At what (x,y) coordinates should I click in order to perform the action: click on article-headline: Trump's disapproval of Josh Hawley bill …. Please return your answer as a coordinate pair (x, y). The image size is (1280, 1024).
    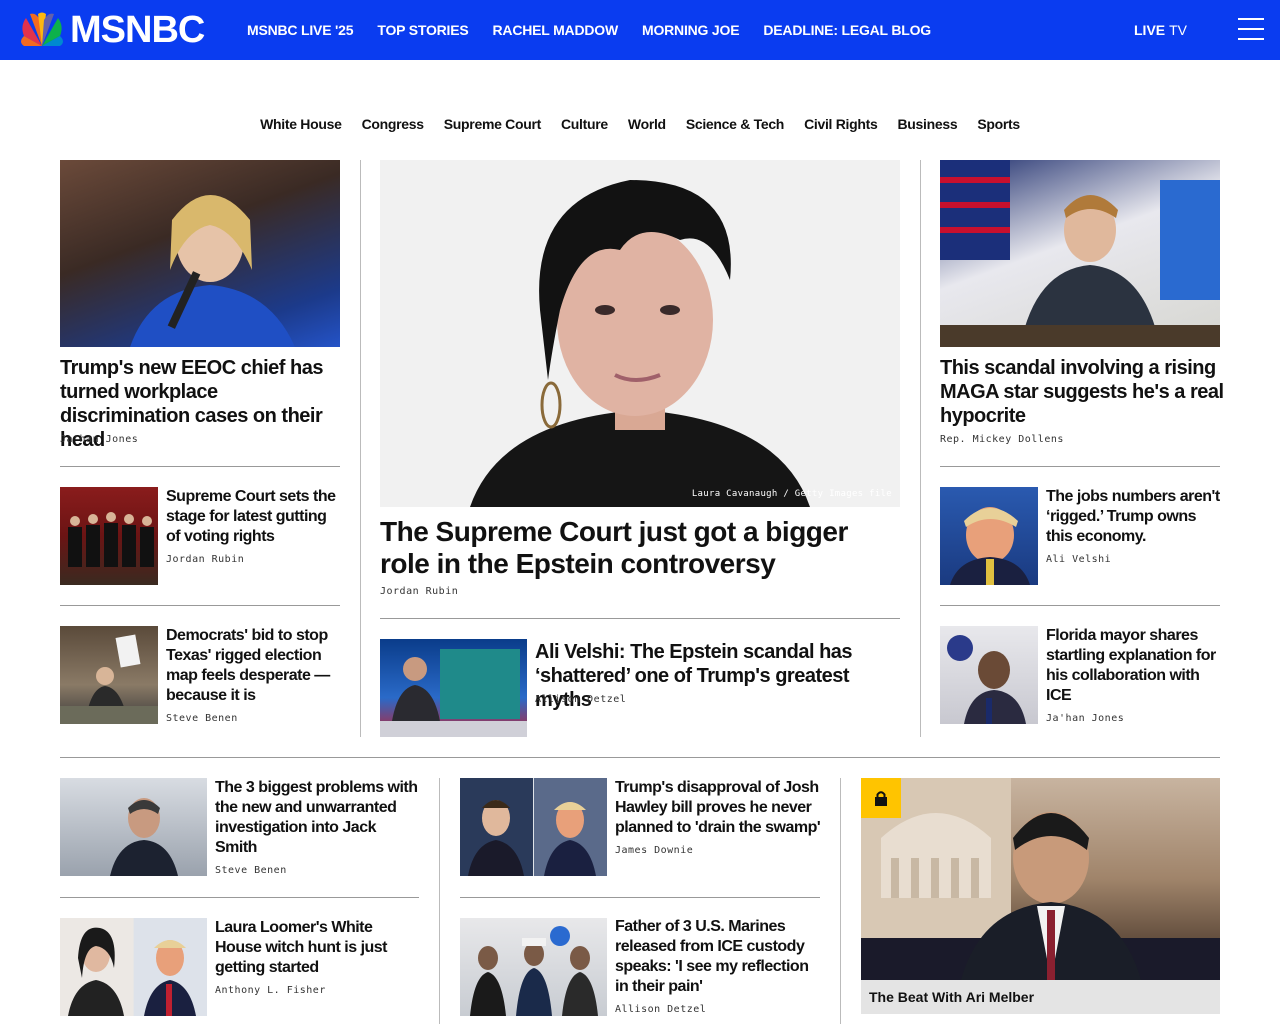
    Looking at the image, I should click on (718, 808).